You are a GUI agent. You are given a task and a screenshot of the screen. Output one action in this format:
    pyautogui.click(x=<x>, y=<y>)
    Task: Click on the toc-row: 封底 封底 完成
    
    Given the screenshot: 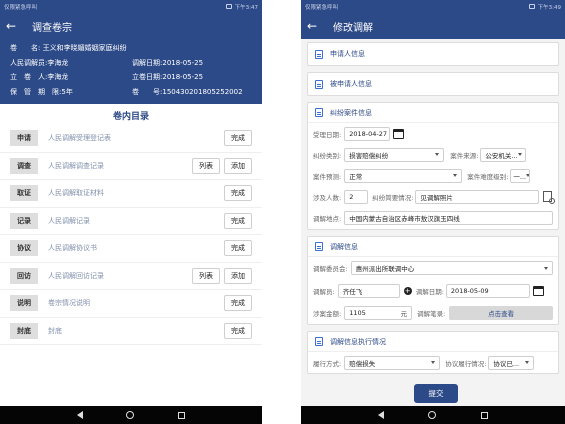 What is the action you would take?
    pyautogui.click(x=131, y=331)
    